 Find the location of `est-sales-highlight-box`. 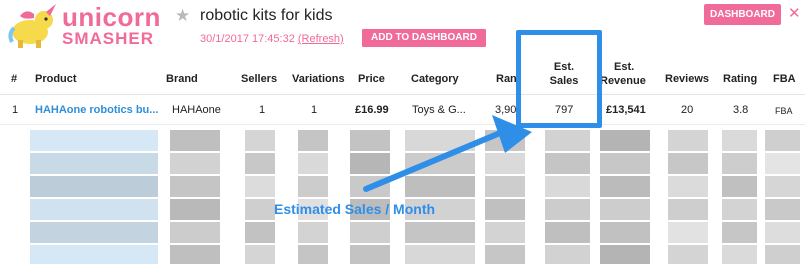

est-sales-highlight-box is located at coordinates (559, 79).